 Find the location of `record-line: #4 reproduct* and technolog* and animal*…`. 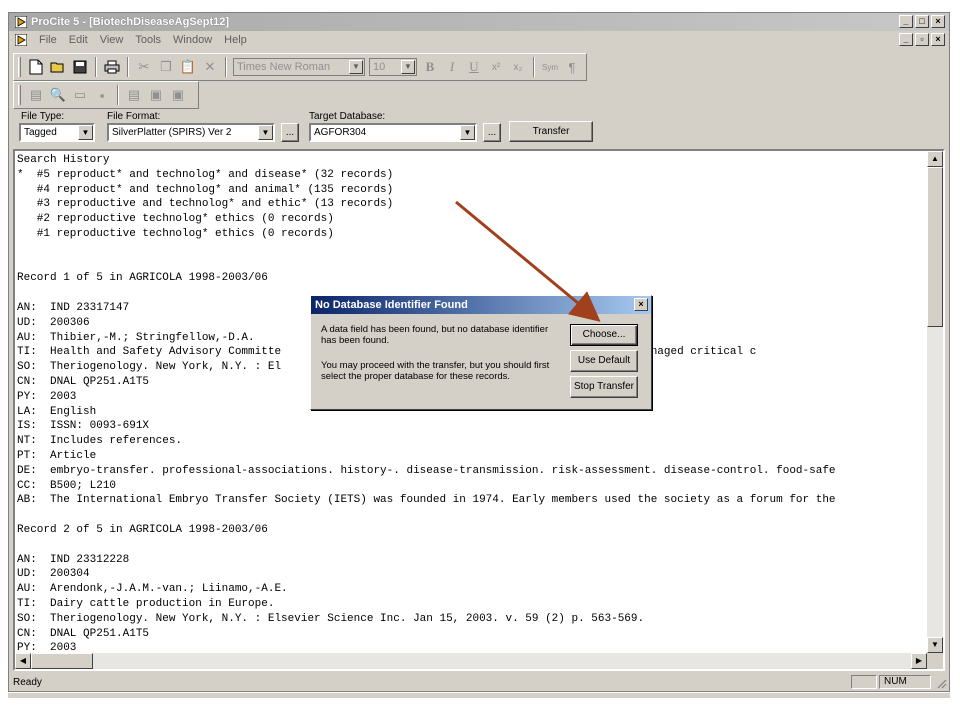

record-line: #4 reproduct* and technolog* and animal*… is located at coordinates (205, 189).